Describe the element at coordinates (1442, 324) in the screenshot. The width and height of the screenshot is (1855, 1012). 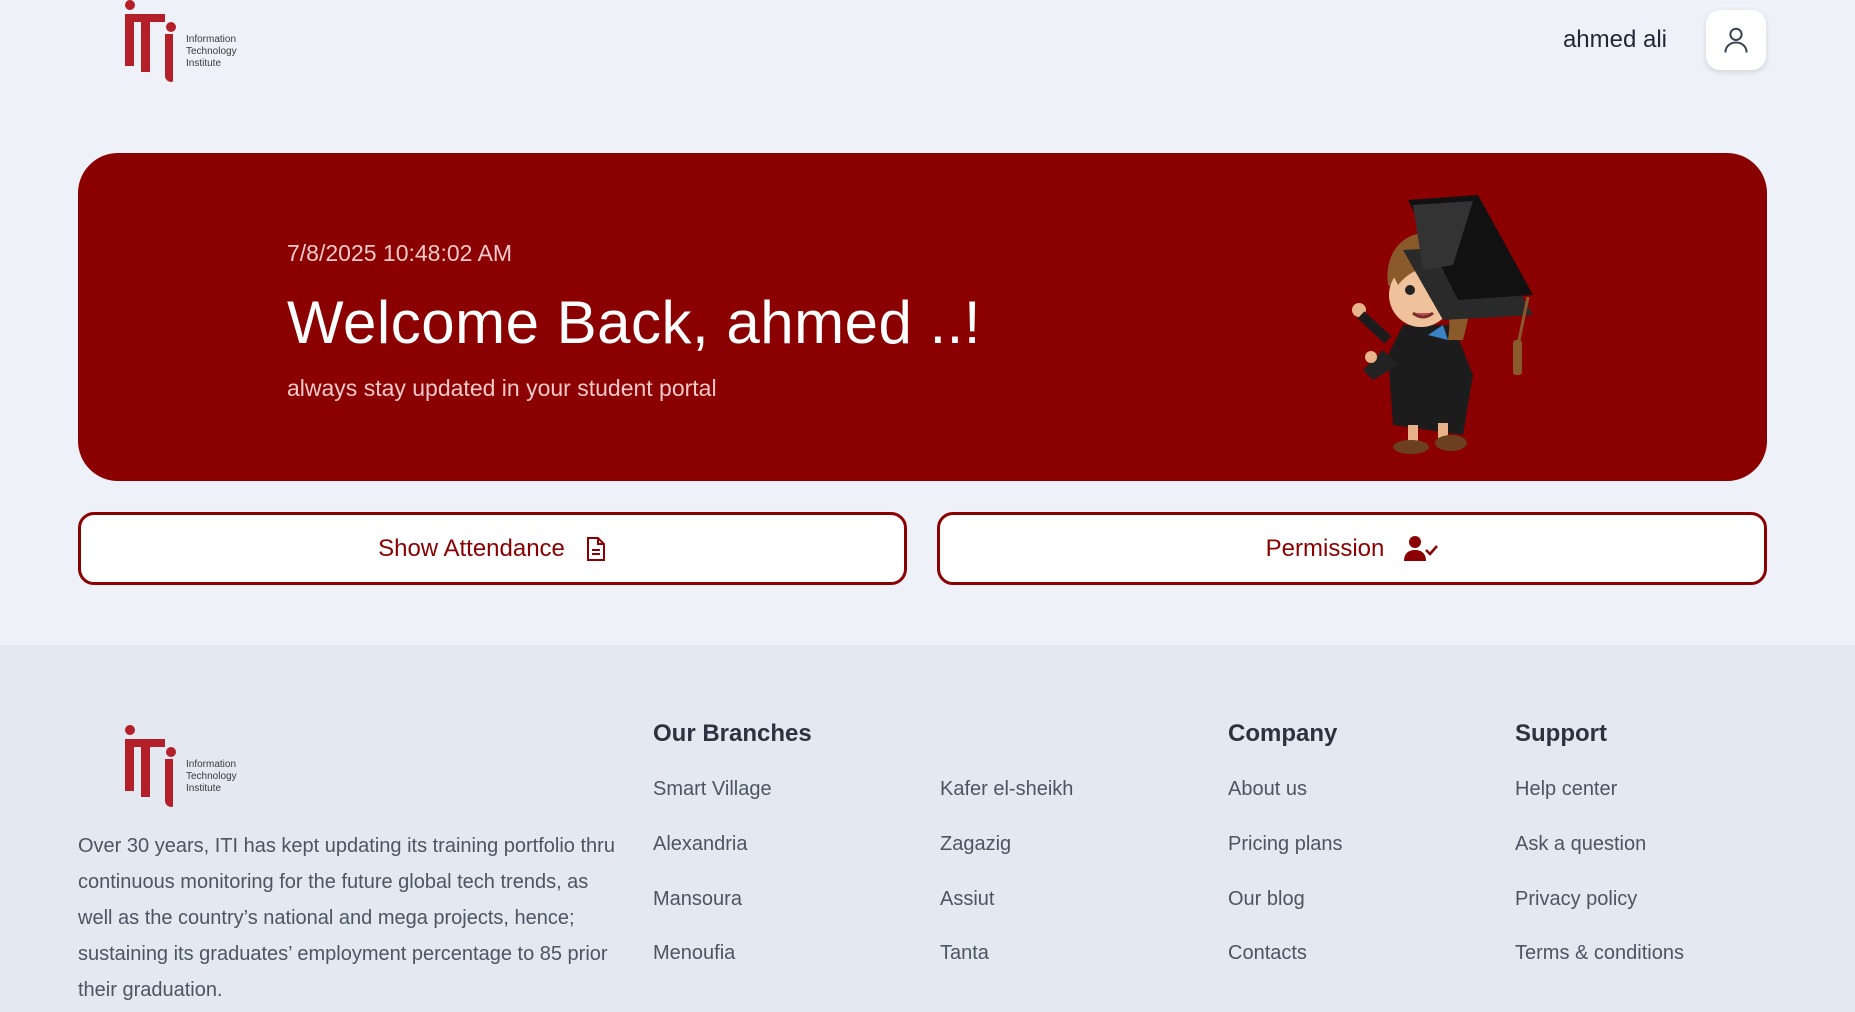
I see `graduate-illustration` at that location.